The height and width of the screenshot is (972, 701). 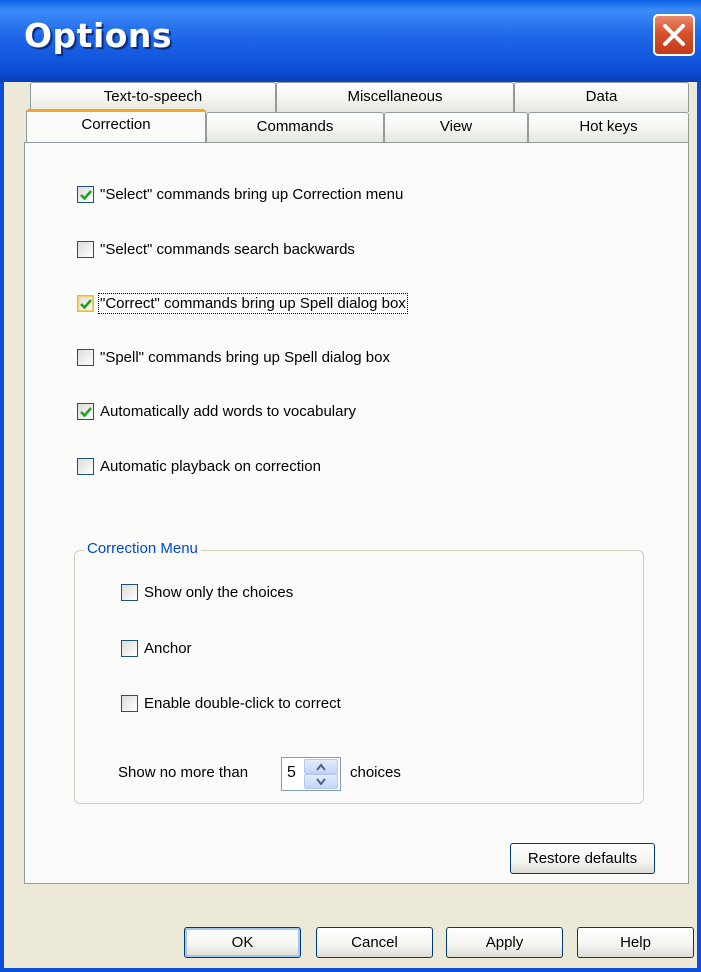 What do you see at coordinates (228, 411) in the screenshot?
I see `option-label: Automatically add words to vocabulary` at bounding box center [228, 411].